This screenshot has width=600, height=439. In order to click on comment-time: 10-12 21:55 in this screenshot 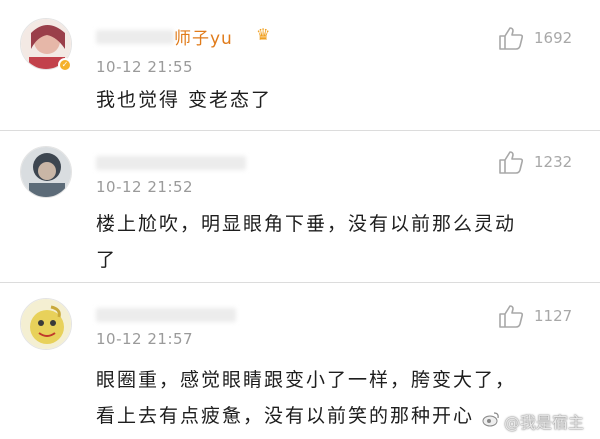, I will do `click(145, 67)`.